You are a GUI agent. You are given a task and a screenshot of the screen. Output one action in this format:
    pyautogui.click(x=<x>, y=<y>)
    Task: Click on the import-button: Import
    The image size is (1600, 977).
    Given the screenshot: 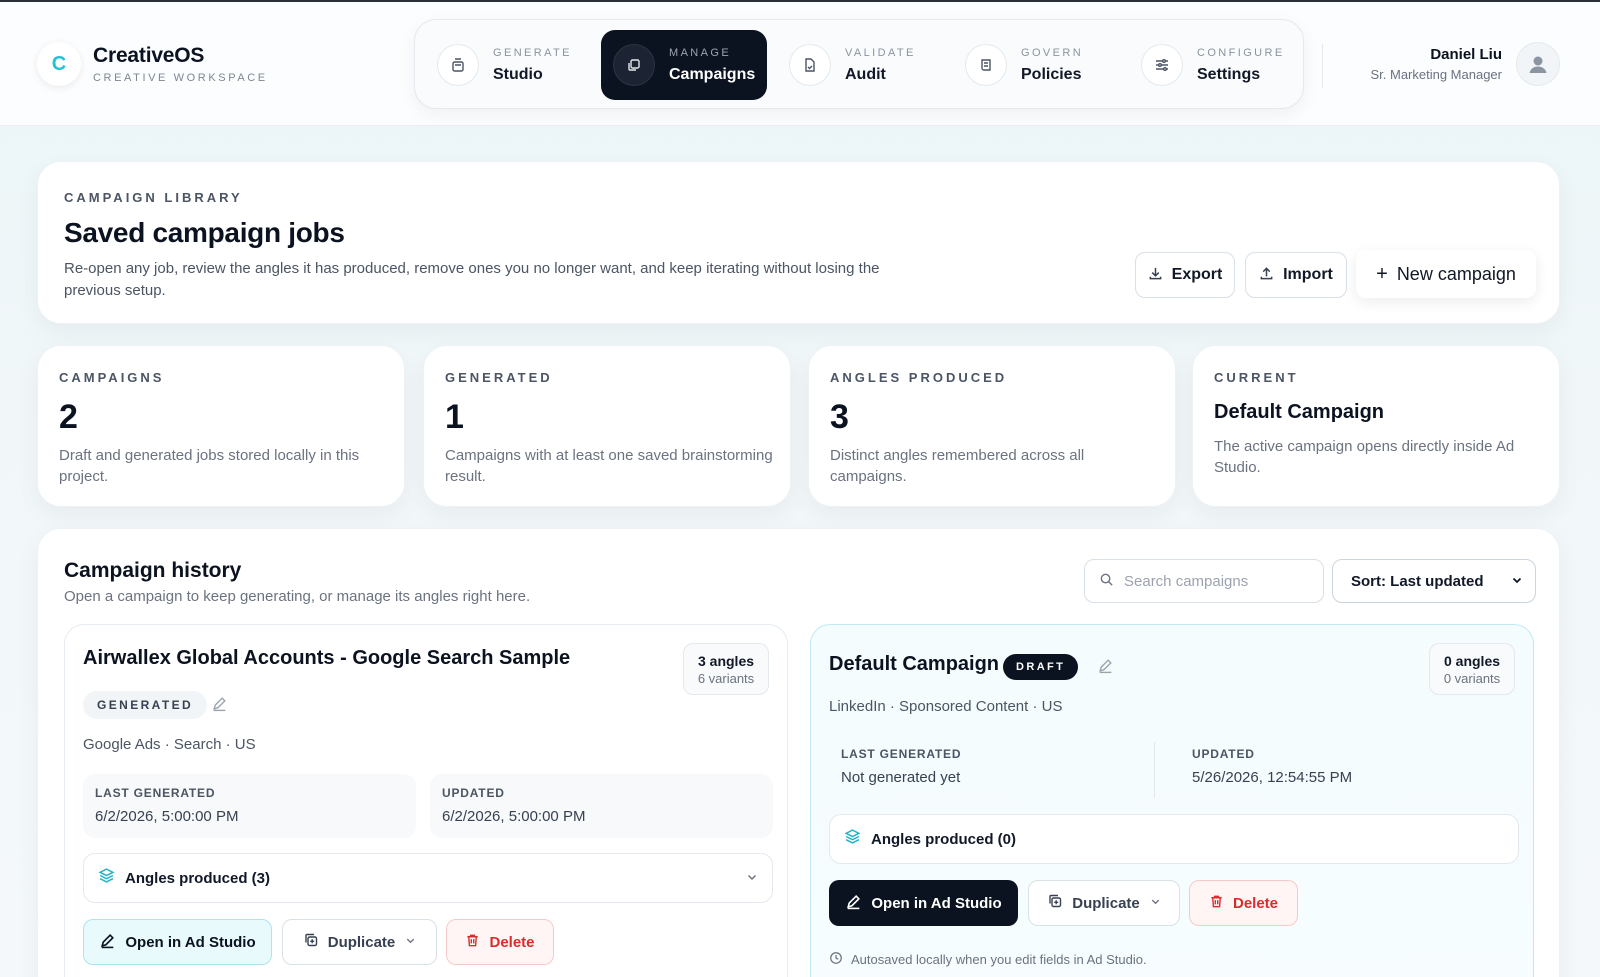 What is the action you would take?
    pyautogui.click(x=1296, y=275)
    